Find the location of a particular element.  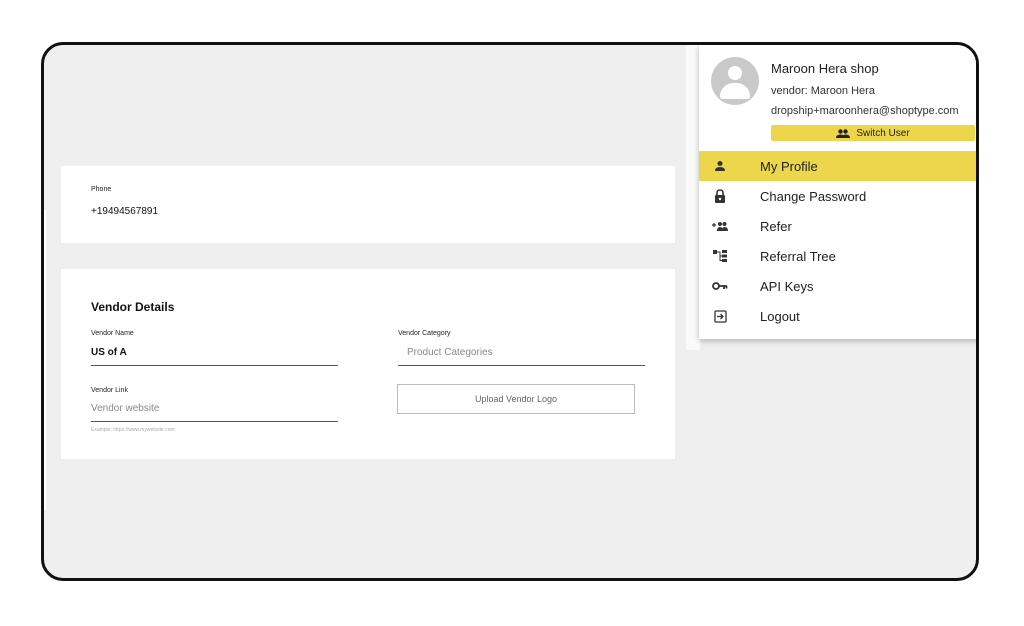

vendor-name-value: US of A is located at coordinates (109, 352).